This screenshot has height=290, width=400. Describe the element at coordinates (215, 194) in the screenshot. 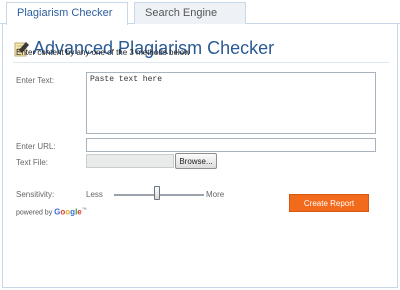

I see `sensitivity-more-label: More` at that location.